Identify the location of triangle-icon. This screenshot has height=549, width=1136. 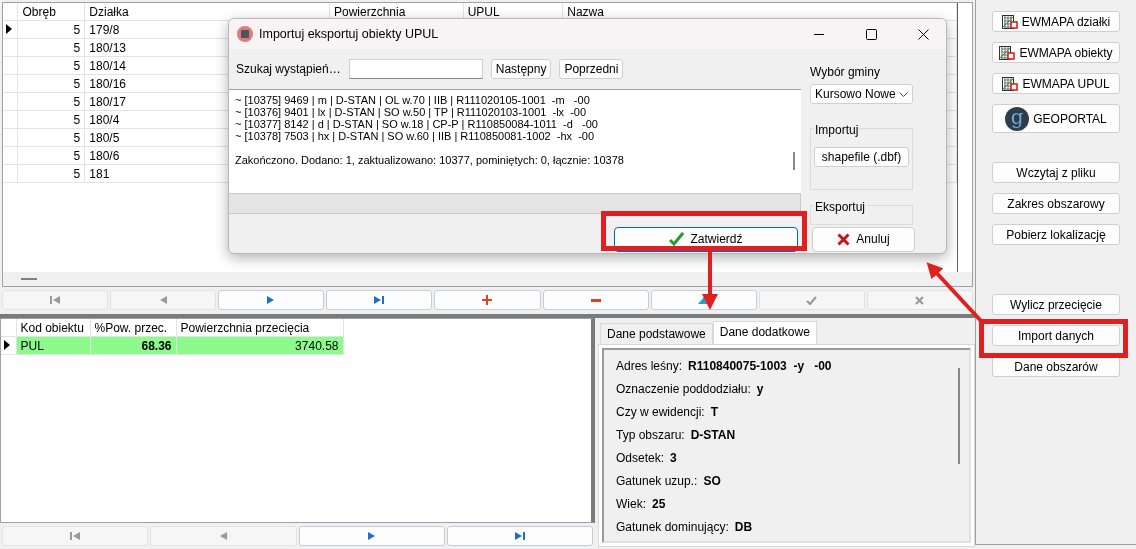
(703, 300).